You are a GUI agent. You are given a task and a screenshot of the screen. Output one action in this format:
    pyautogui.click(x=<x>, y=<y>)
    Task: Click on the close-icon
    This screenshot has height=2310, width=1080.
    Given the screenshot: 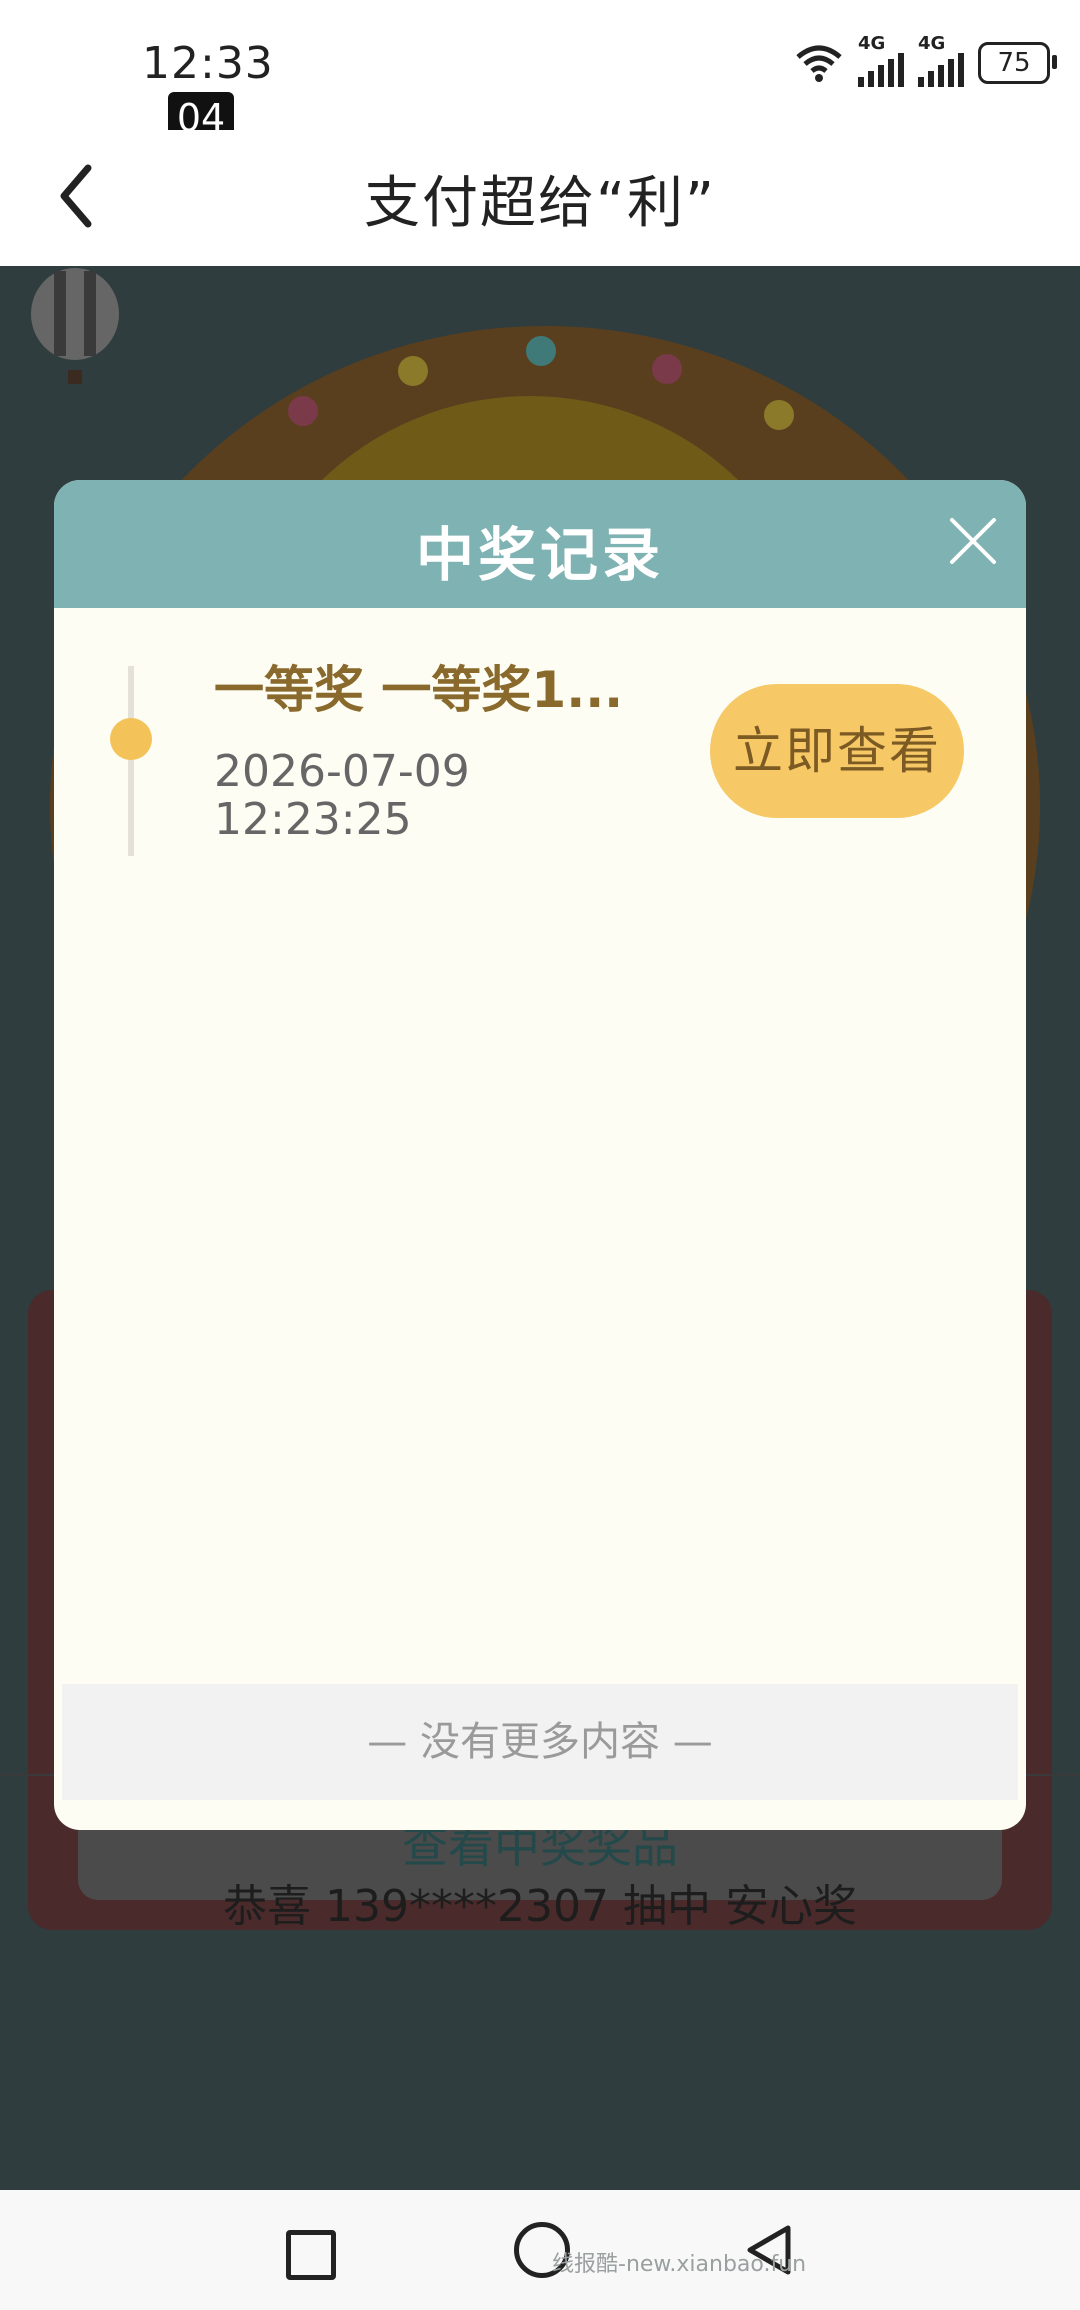 What is the action you would take?
    pyautogui.click(x=973, y=541)
    